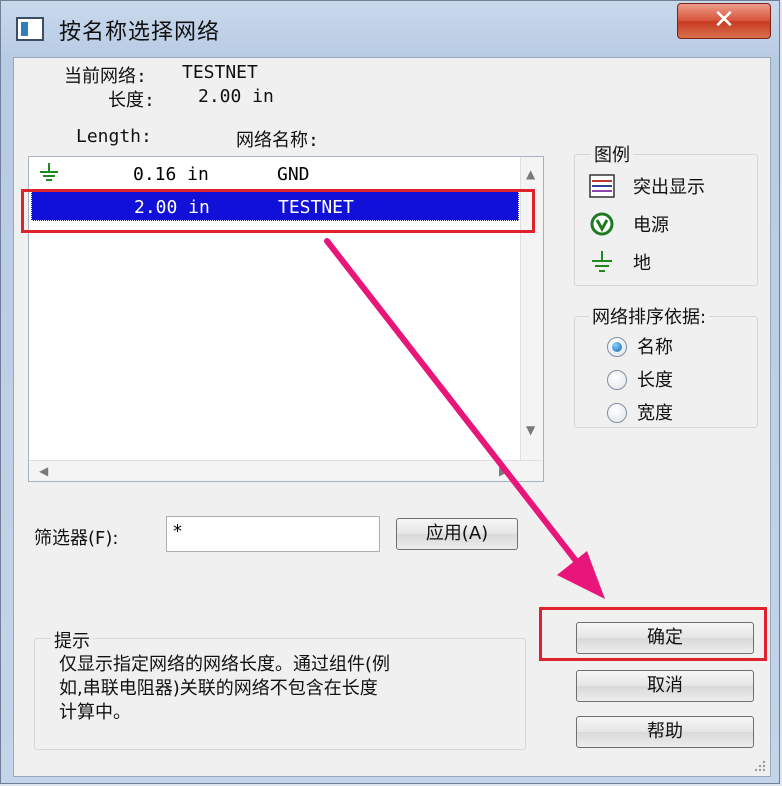 The height and width of the screenshot is (786, 782). Describe the element at coordinates (655, 346) in the screenshot. I see `radio-label-name: 名称` at that location.